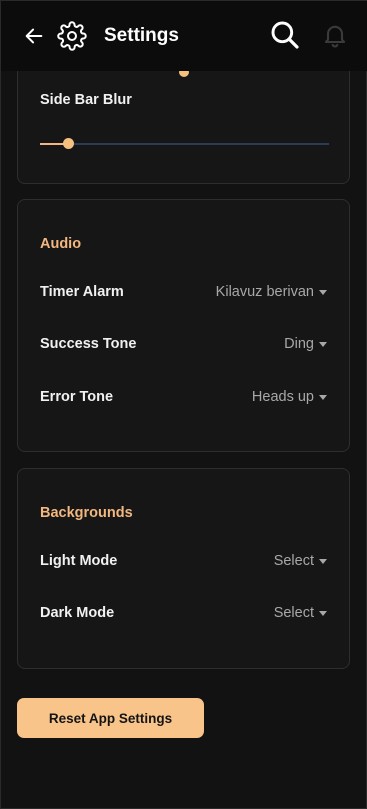  Describe the element at coordinates (335, 35) in the screenshot. I see `bell-icon` at that location.